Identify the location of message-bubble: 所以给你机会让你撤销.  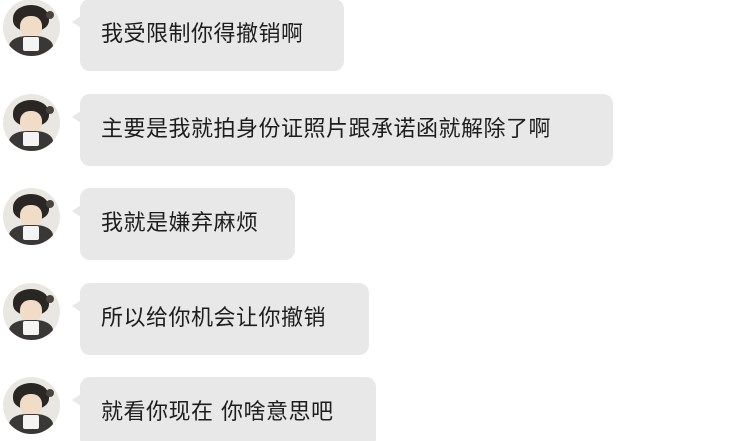
(224, 319).